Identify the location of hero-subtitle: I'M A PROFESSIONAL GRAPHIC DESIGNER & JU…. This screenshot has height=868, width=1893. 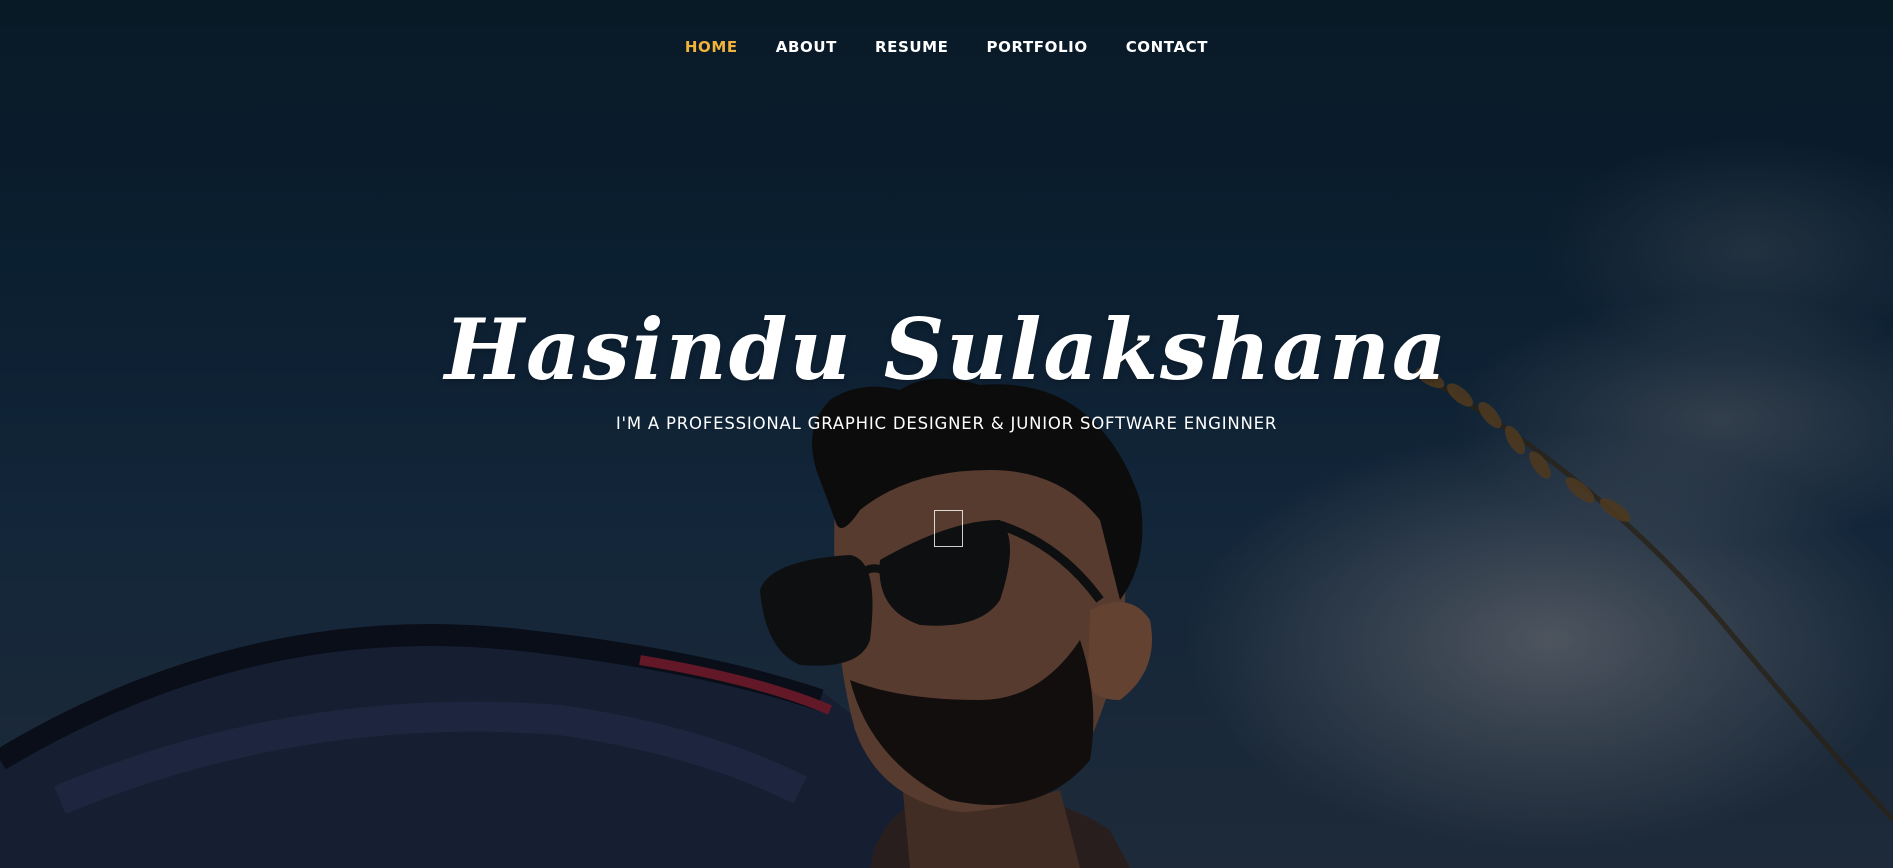
(946, 423).